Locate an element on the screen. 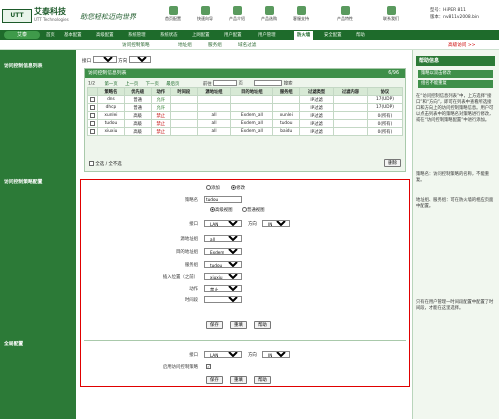 The width and height of the screenshot is (499, 419). search-button: 搜索 is located at coordinates (288, 84).